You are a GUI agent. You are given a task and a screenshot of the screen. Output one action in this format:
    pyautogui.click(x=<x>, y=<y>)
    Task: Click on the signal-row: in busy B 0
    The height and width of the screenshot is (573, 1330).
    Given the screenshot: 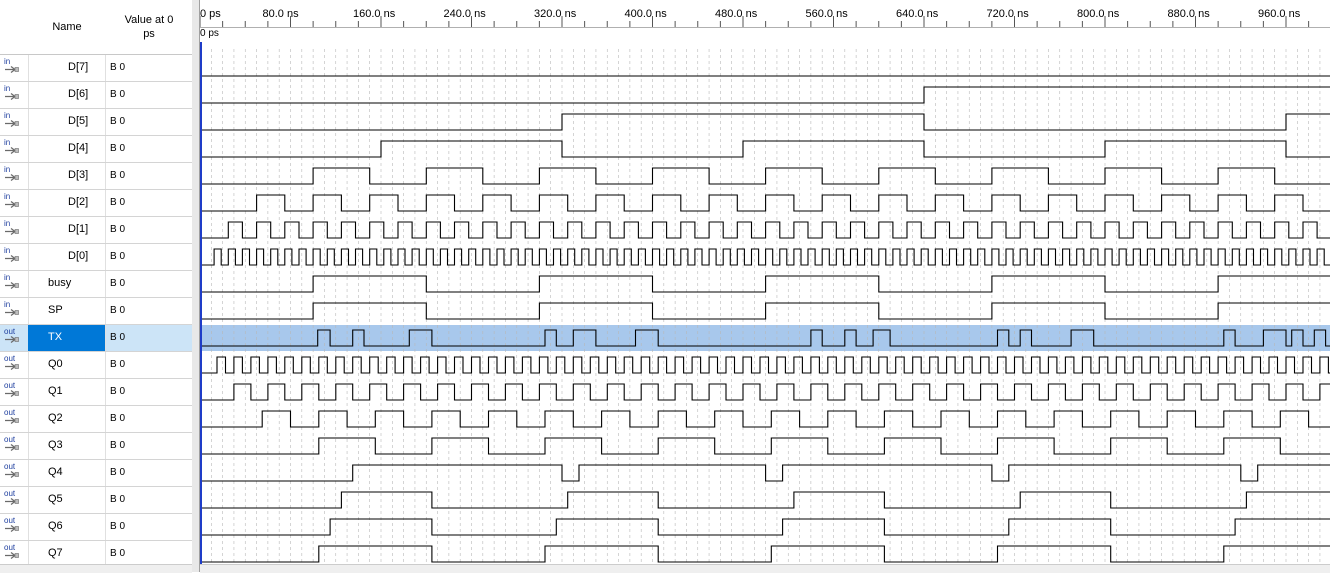 What is the action you would take?
    pyautogui.click(x=96, y=284)
    